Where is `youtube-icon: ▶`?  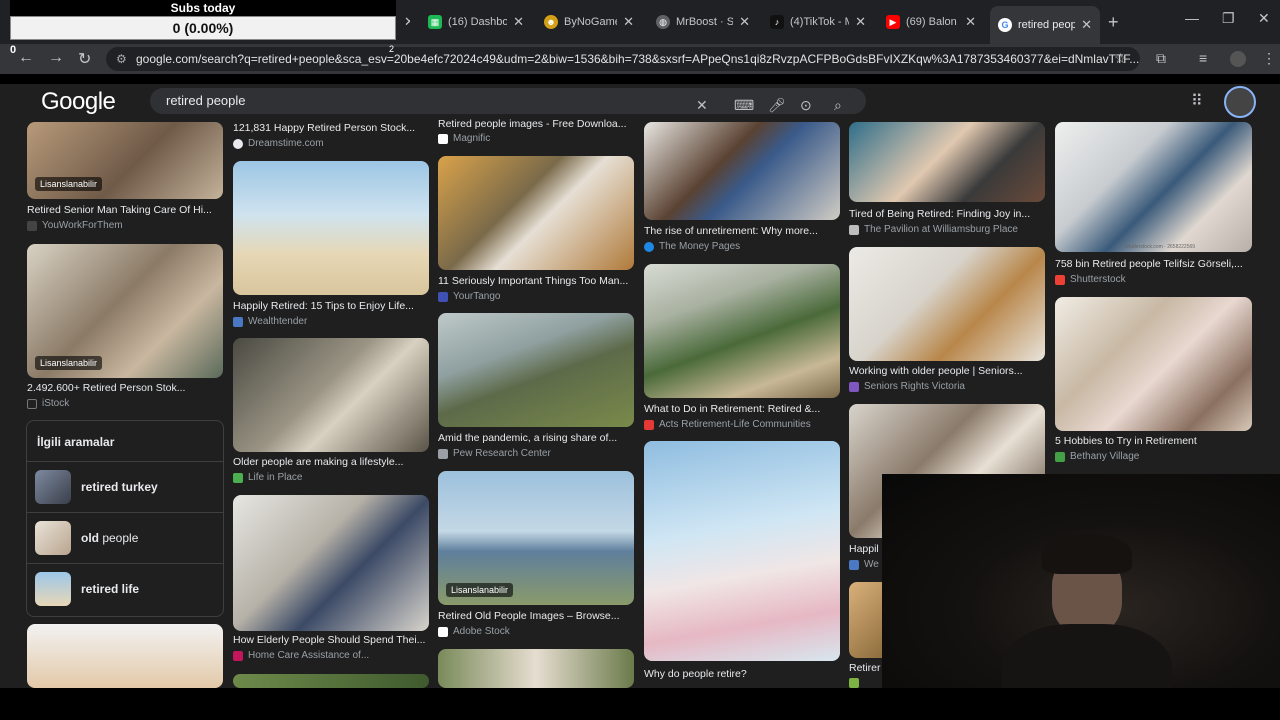 youtube-icon: ▶ is located at coordinates (893, 22).